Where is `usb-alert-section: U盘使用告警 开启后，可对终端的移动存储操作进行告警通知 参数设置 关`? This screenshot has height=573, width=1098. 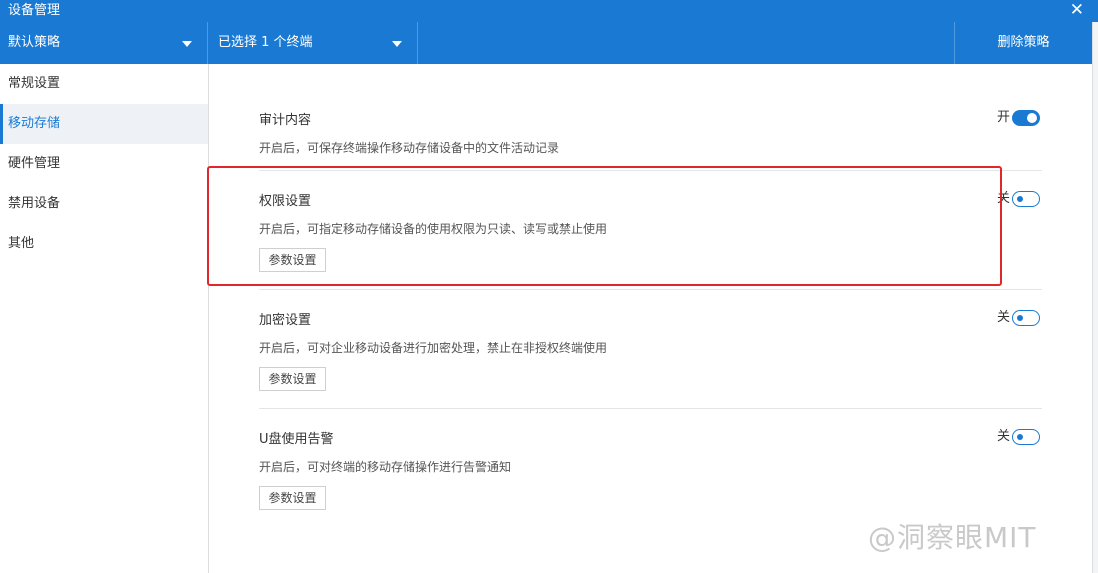
usb-alert-section: U盘使用告警 开启后，可对终端的移动存储操作进行告警通知 参数设置 关 is located at coordinates (650, 473).